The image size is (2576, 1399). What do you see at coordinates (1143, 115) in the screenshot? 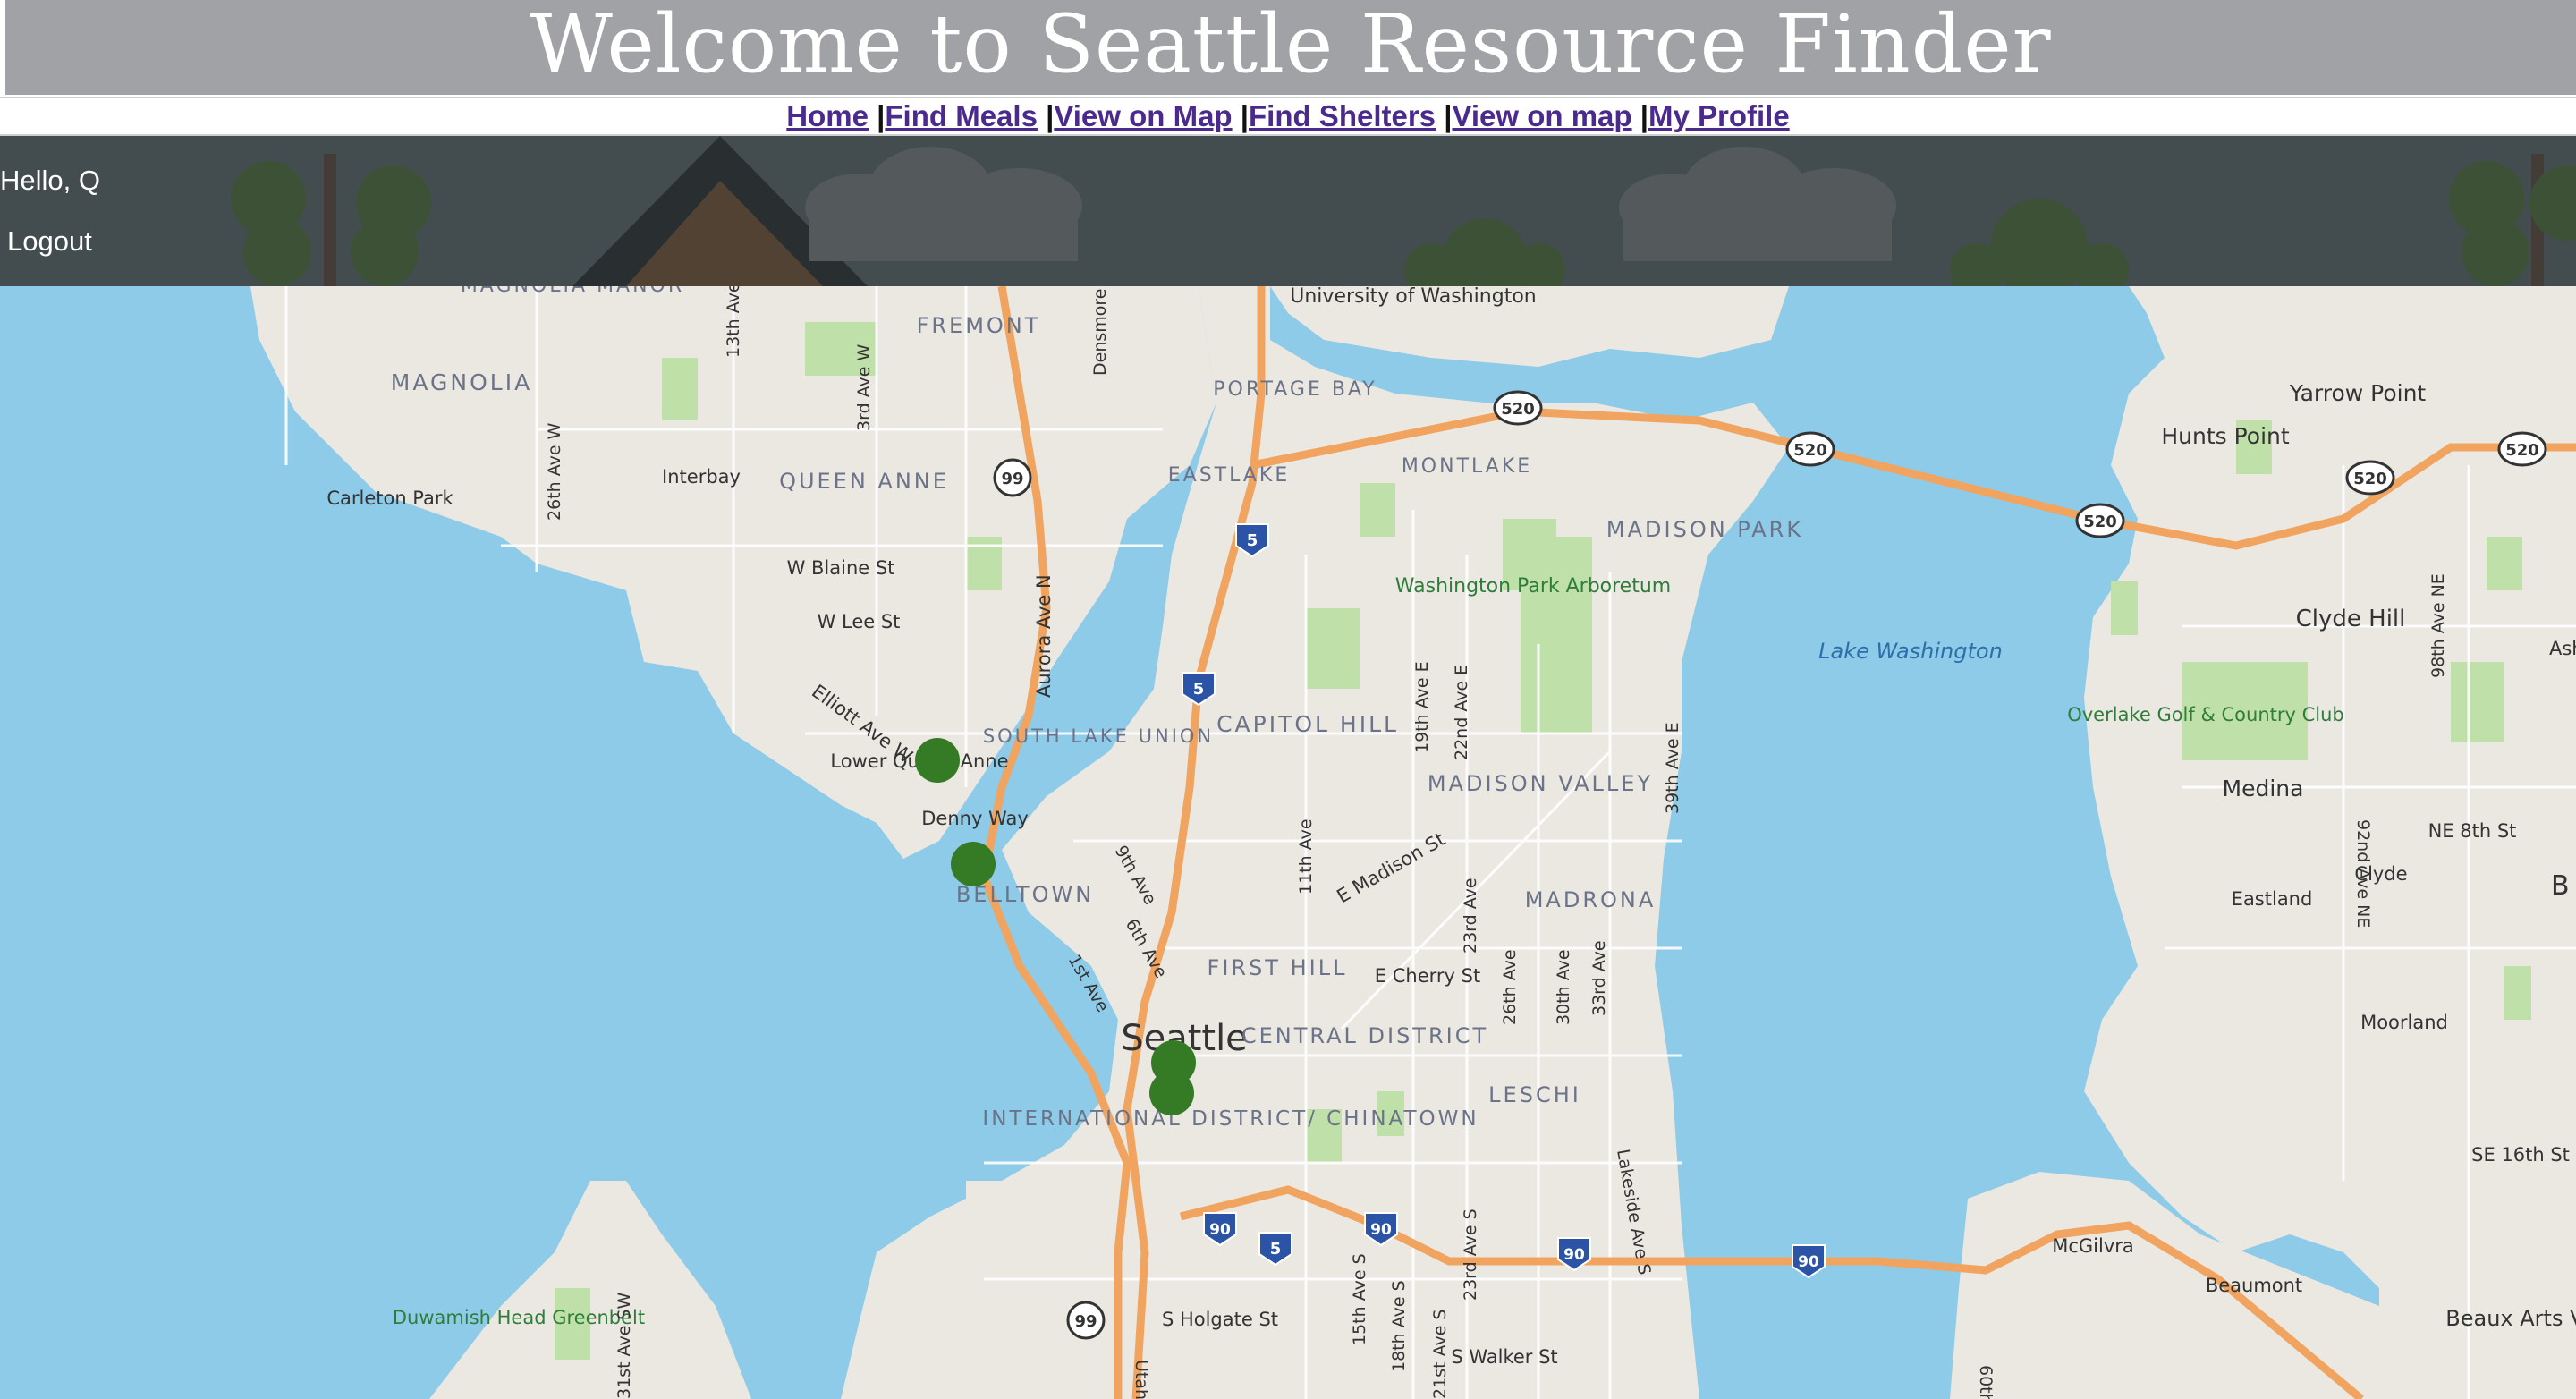
I see `nav-meals-map-link: View on Map` at bounding box center [1143, 115].